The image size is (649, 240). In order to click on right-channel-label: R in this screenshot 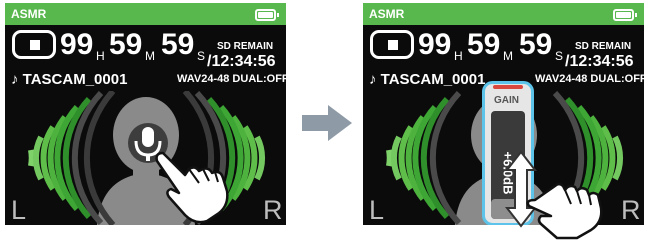, I will do `click(273, 210)`.